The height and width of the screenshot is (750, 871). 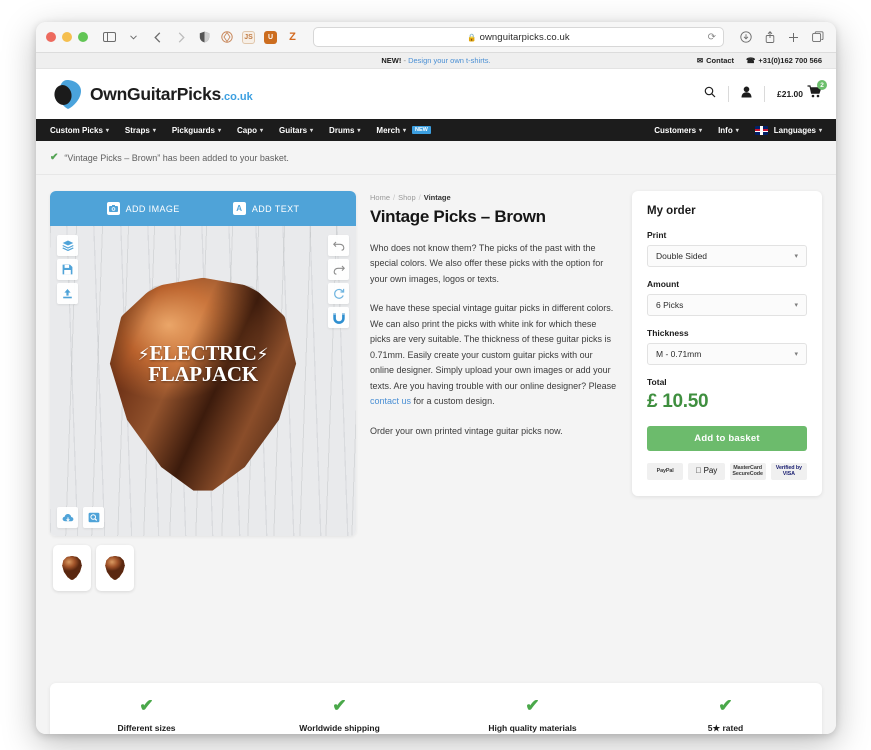 What do you see at coordinates (83, 37) in the screenshot?
I see `maximize-window-button` at bounding box center [83, 37].